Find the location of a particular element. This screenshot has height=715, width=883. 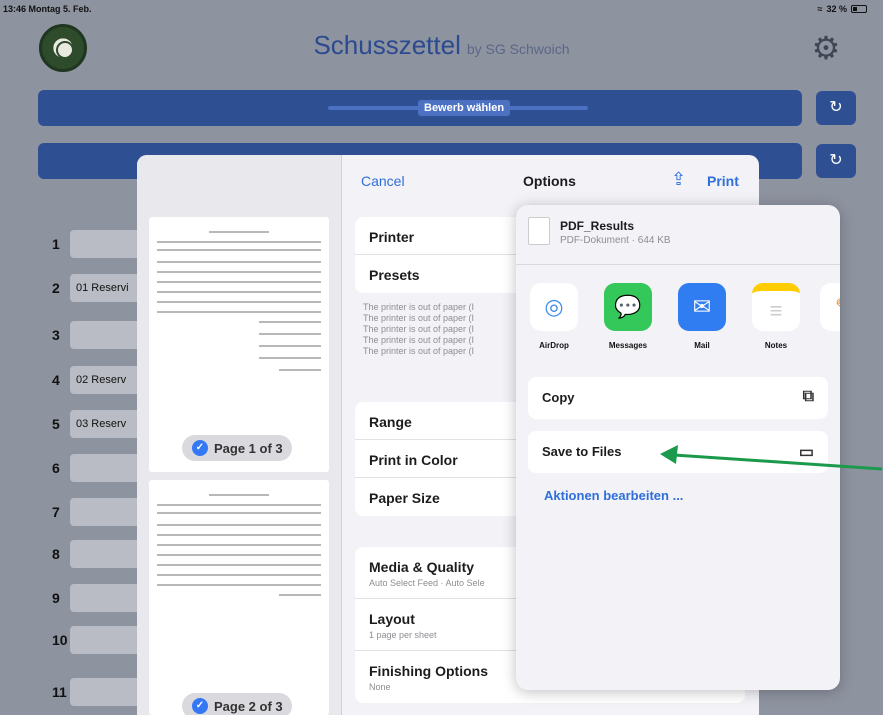

list-item: 10 is located at coordinates (89, 639).